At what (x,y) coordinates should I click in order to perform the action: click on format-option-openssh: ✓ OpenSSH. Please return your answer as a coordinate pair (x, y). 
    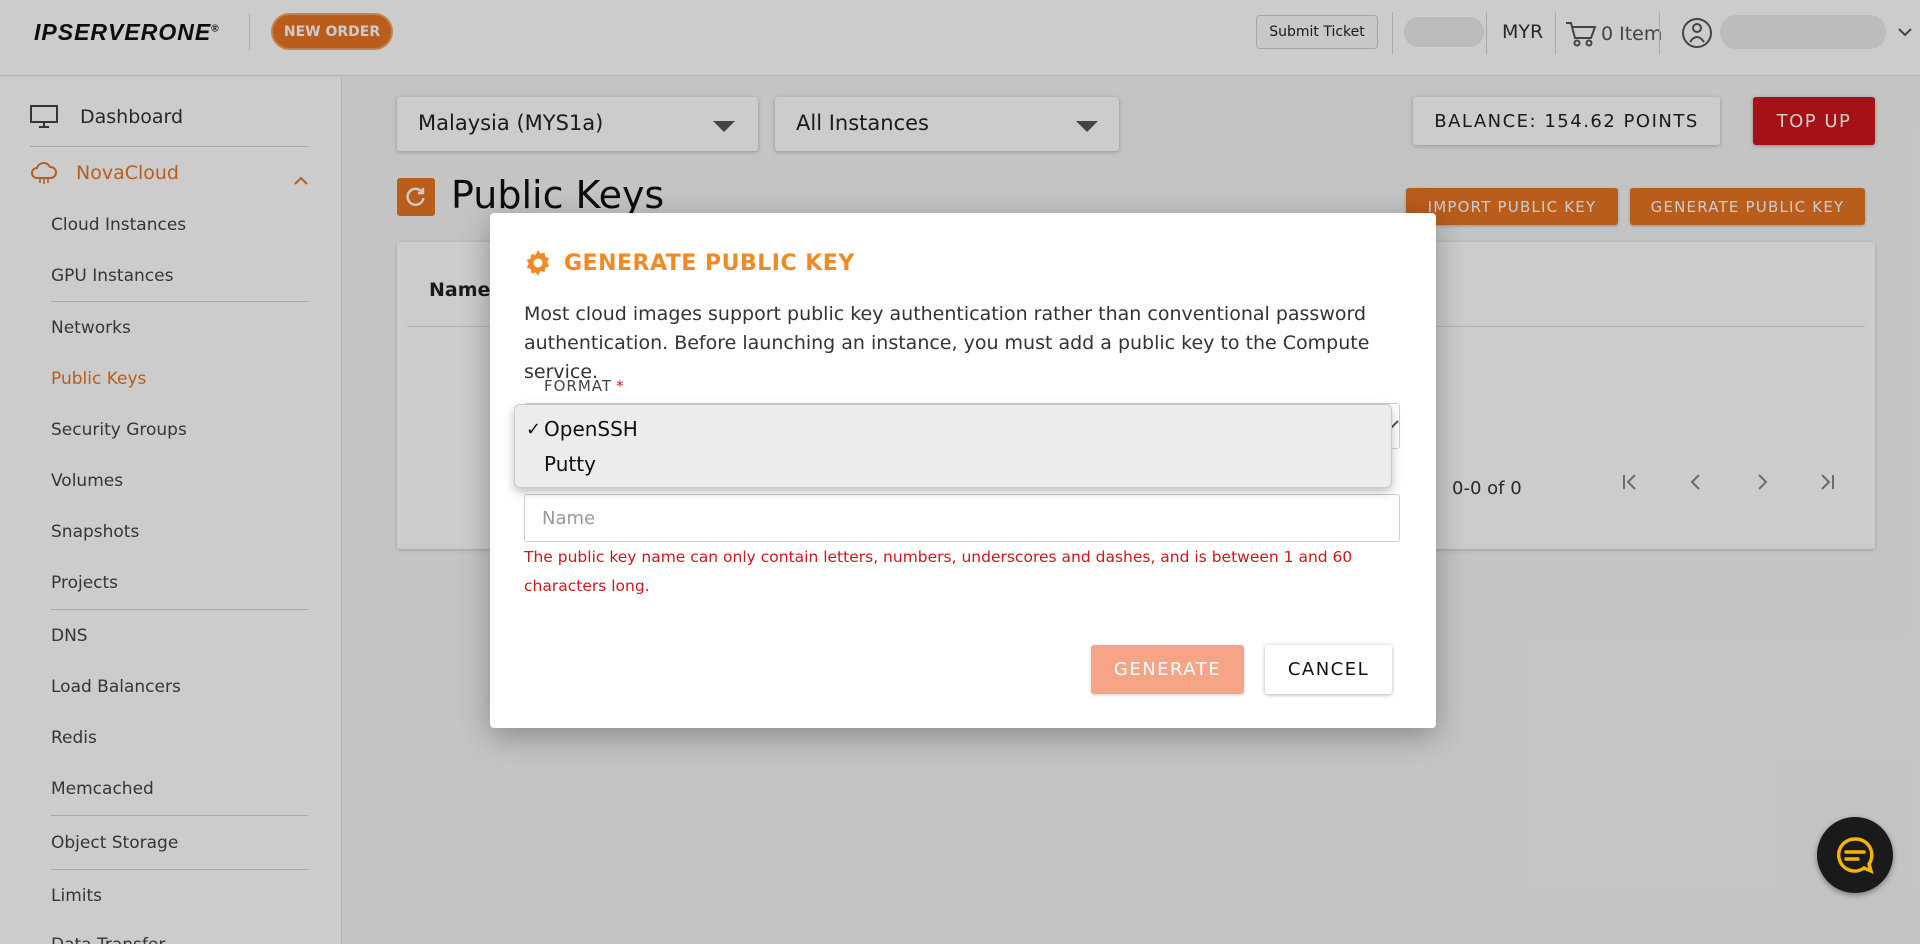
    Looking at the image, I should click on (582, 429).